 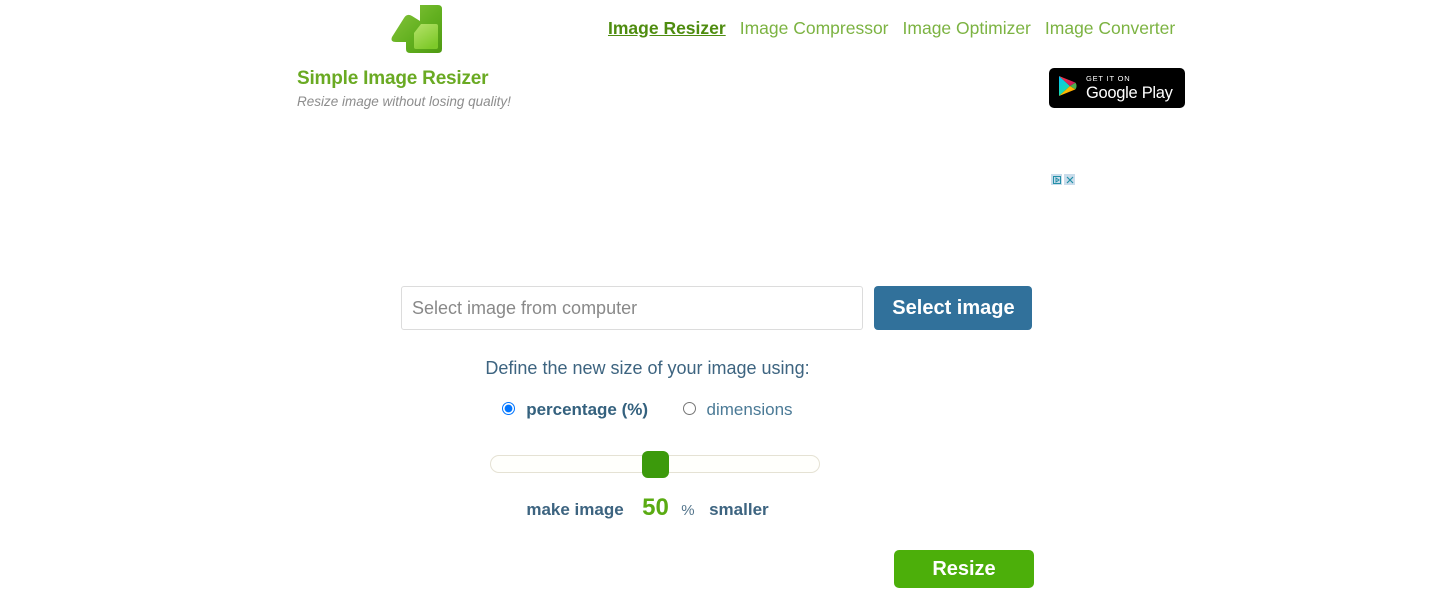 What do you see at coordinates (967, 28) in the screenshot?
I see `nav-link-image-optimizer: Image Optimizer` at bounding box center [967, 28].